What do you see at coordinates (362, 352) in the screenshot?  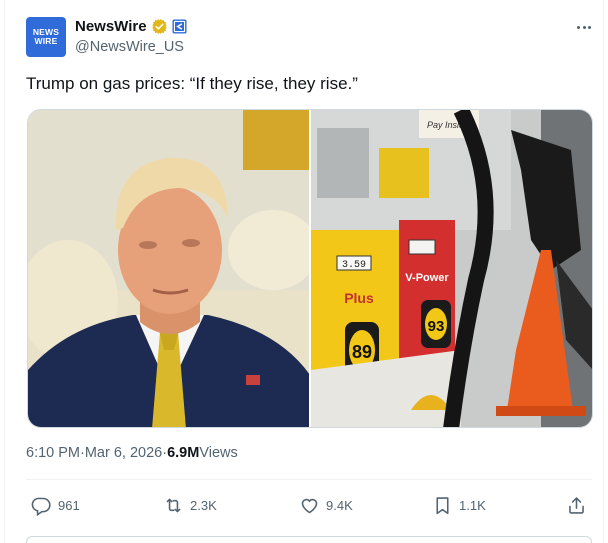 I see `grade-plus-number: 89` at bounding box center [362, 352].